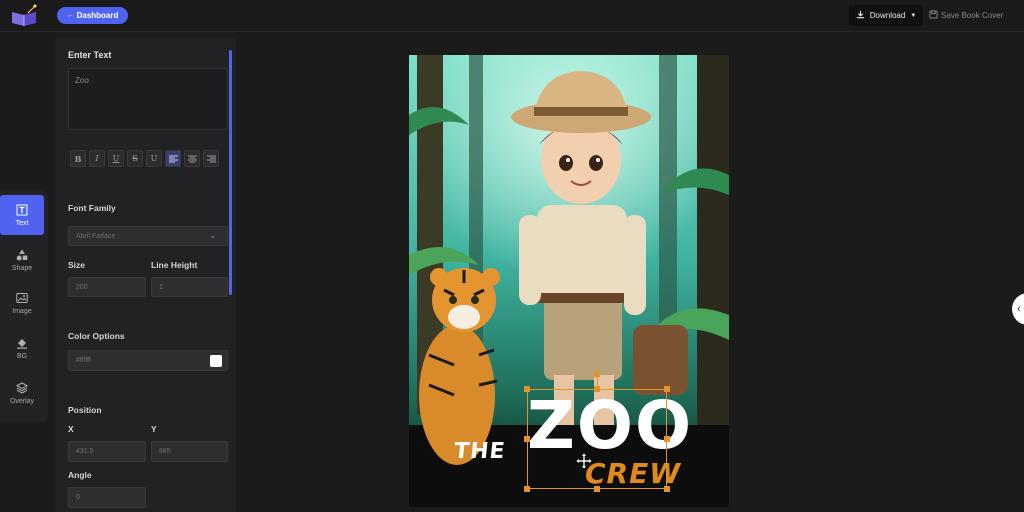  Describe the element at coordinates (1019, 309) in the screenshot. I see `chevron-left-icon: ‹` at that location.